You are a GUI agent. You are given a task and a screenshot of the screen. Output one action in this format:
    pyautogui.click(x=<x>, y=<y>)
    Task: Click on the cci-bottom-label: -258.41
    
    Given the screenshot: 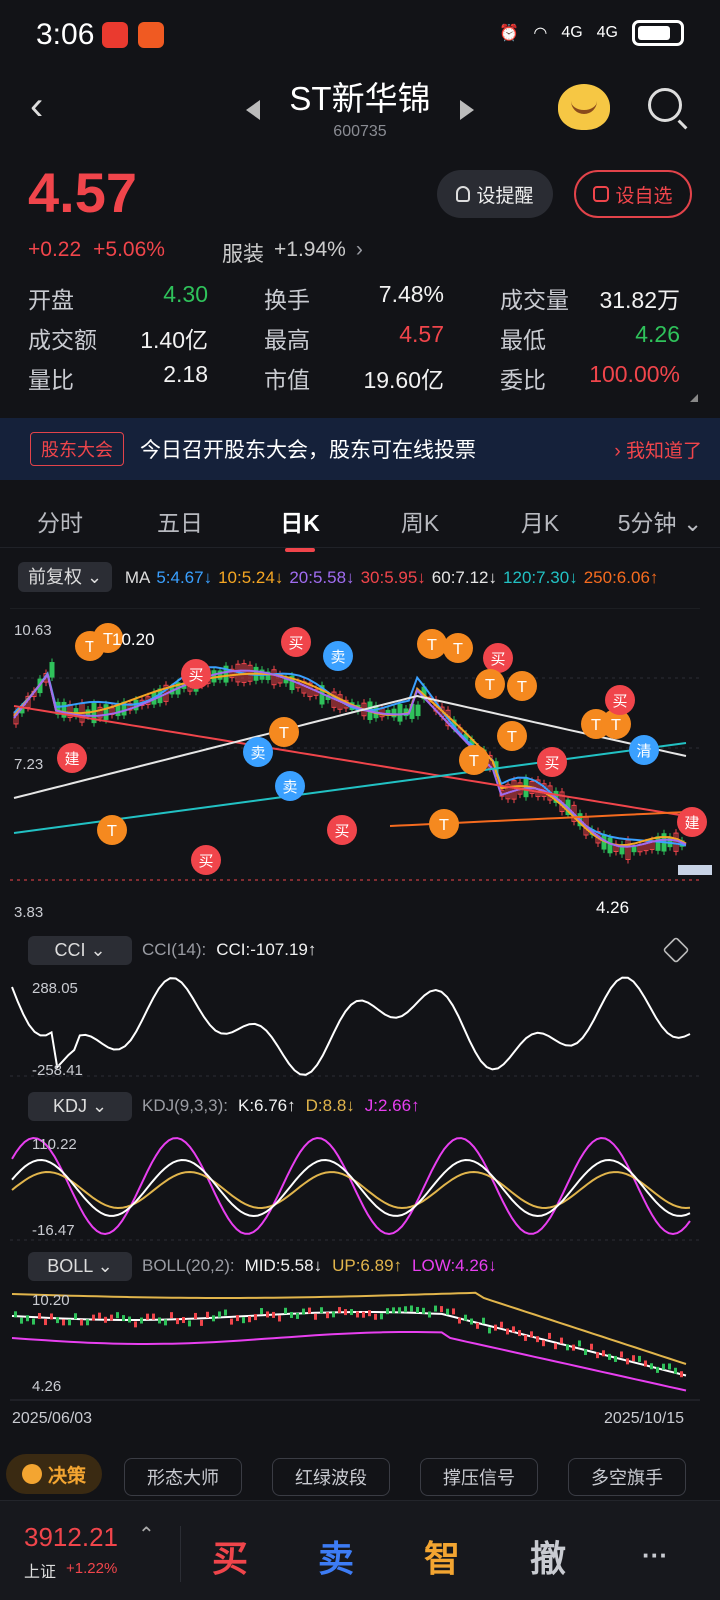 What is the action you would take?
    pyautogui.click(x=57, y=1070)
    